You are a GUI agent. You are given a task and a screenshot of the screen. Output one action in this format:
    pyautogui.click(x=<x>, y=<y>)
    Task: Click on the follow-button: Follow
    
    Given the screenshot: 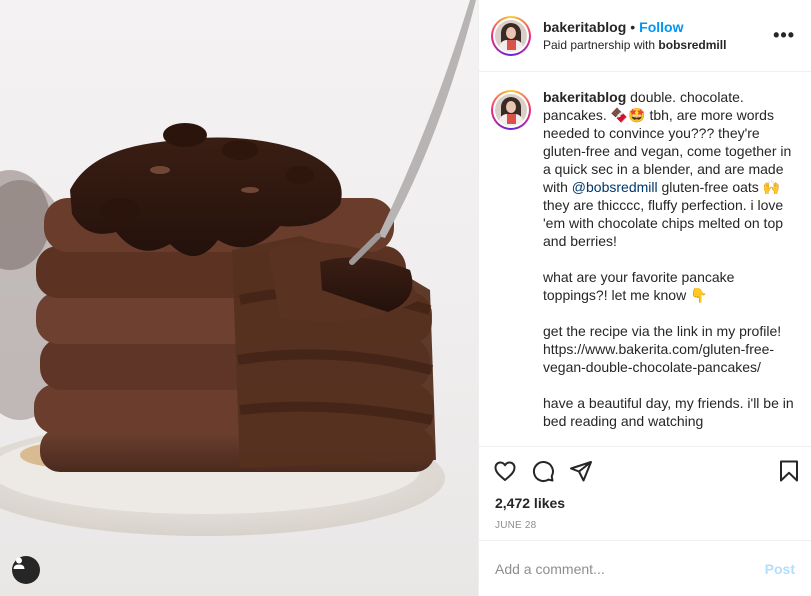 What is the action you would take?
    pyautogui.click(x=661, y=27)
    